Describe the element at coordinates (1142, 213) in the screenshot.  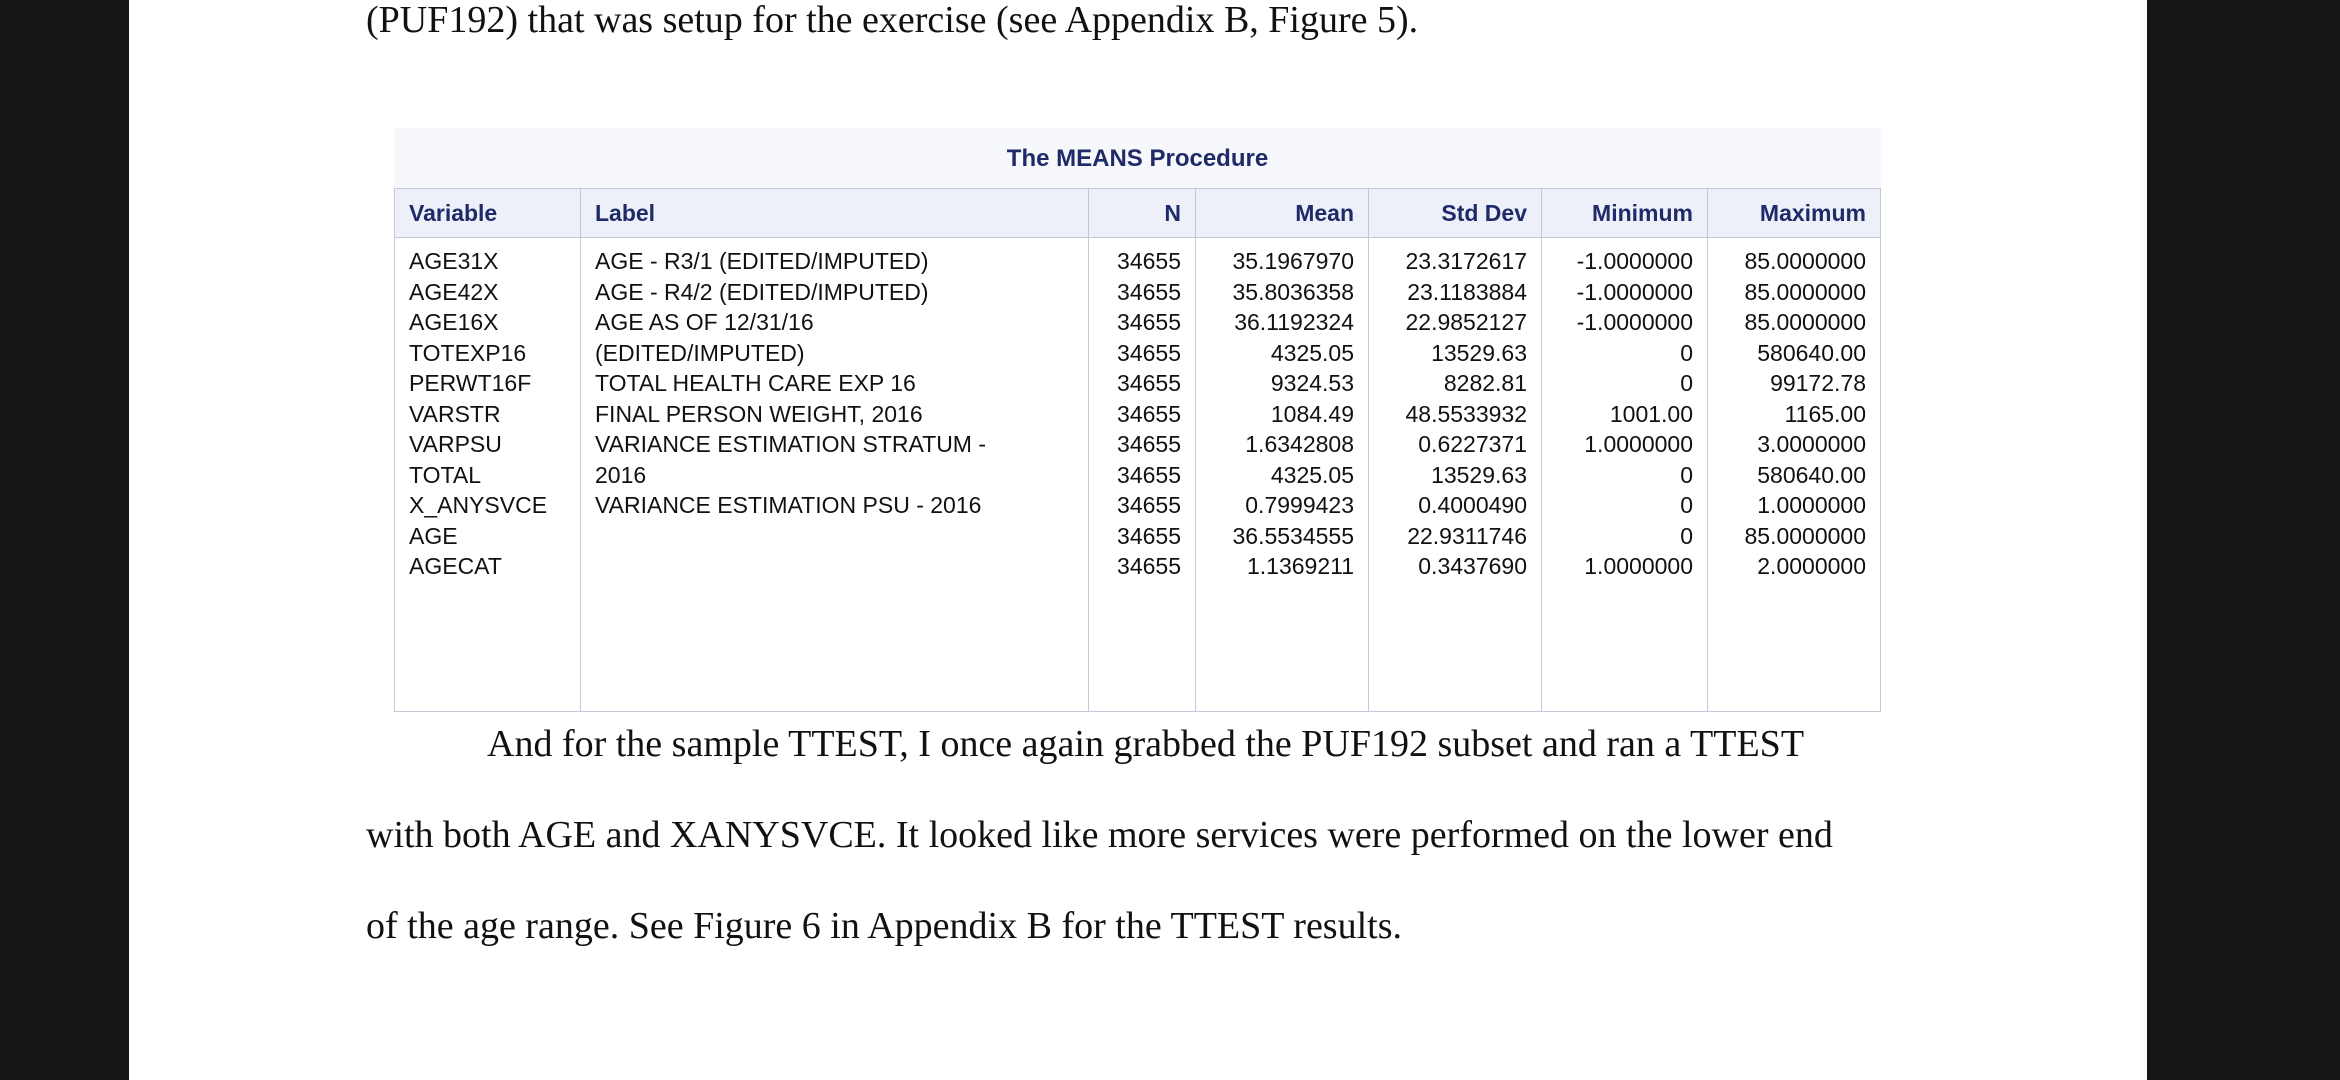
I see `header-n: N` at that location.